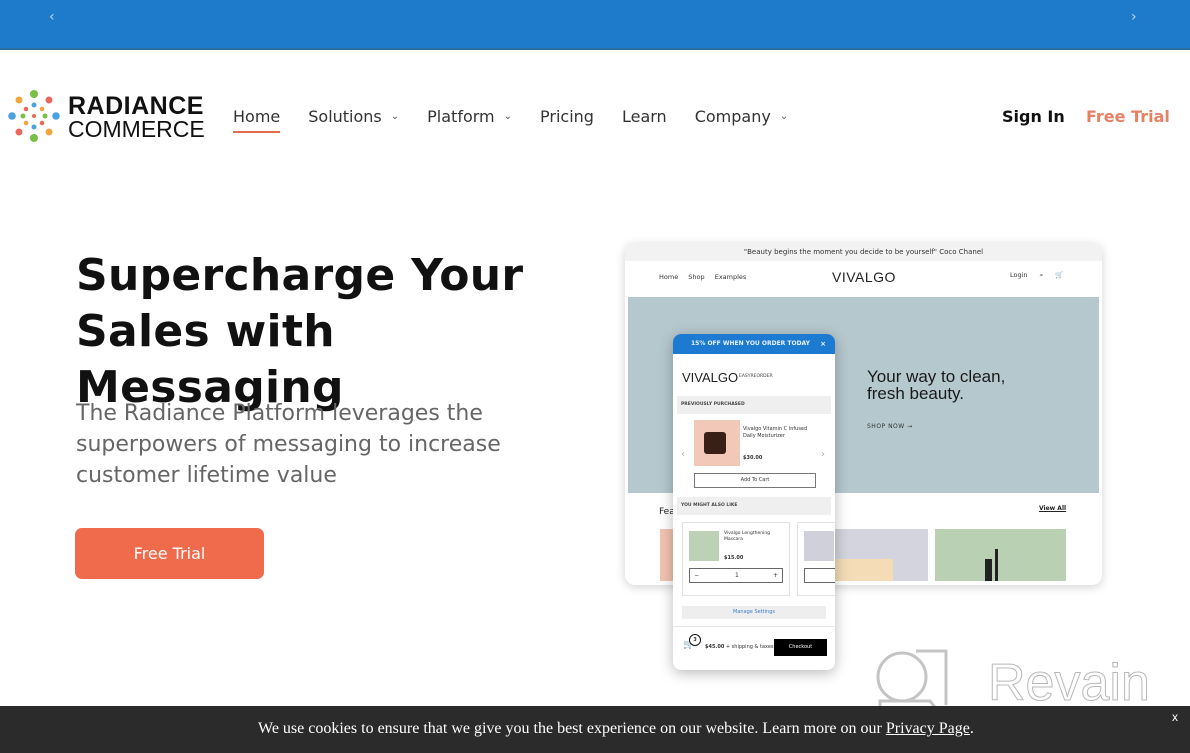 Image resolution: width=1190 pixels, height=753 pixels. Describe the element at coordinates (750, 343) in the screenshot. I see `phone-promo-text: 15% OFF WHEN YOU ORDER TODAY` at that location.